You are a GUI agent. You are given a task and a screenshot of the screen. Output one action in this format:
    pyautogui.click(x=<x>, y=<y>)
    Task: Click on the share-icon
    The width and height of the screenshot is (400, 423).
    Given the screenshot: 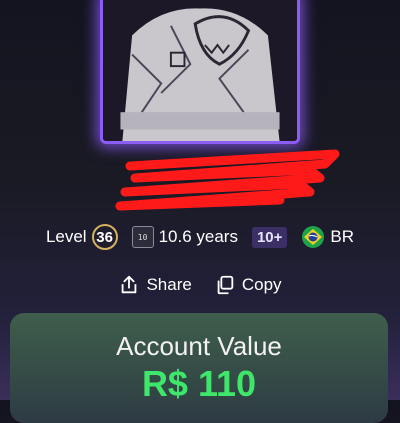 What is the action you would take?
    pyautogui.click(x=129, y=284)
    